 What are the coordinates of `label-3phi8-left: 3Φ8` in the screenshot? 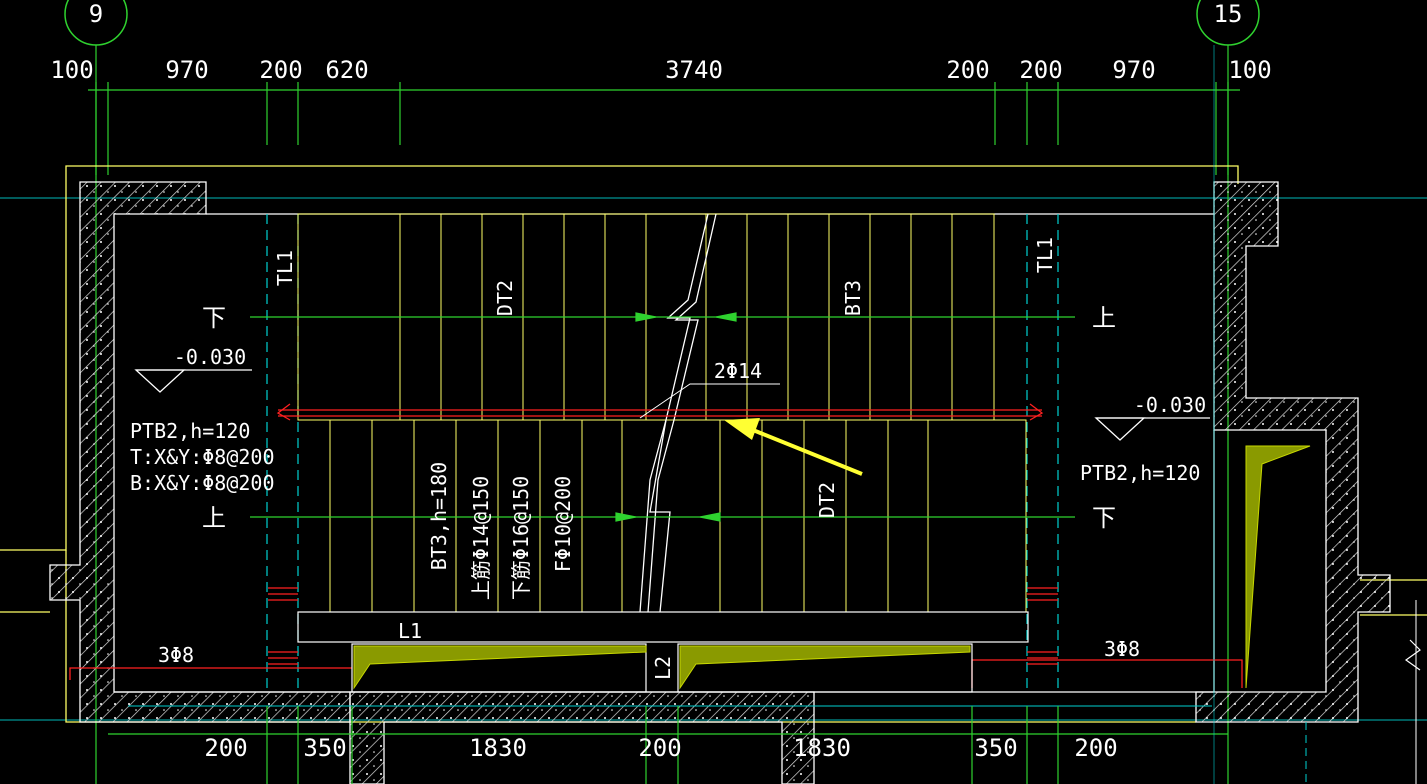 It's located at (176, 655).